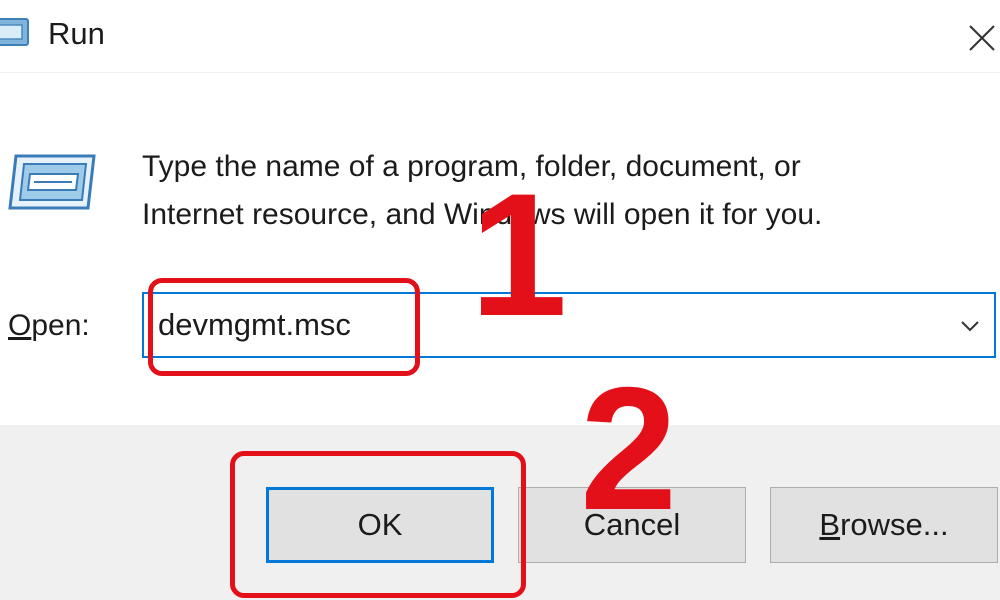  I want to click on close-icon, so click(978, 33).